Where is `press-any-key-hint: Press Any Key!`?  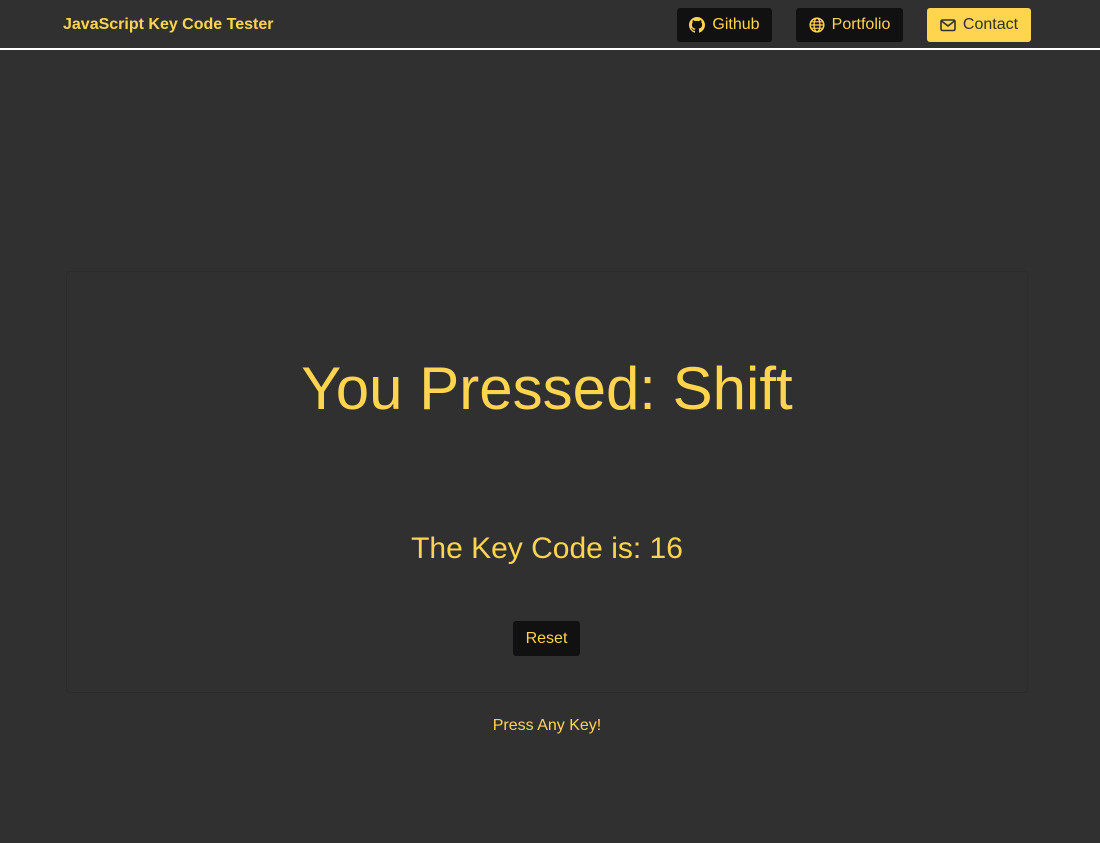 press-any-key-hint: Press Any Key! is located at coordinates (547, 725).